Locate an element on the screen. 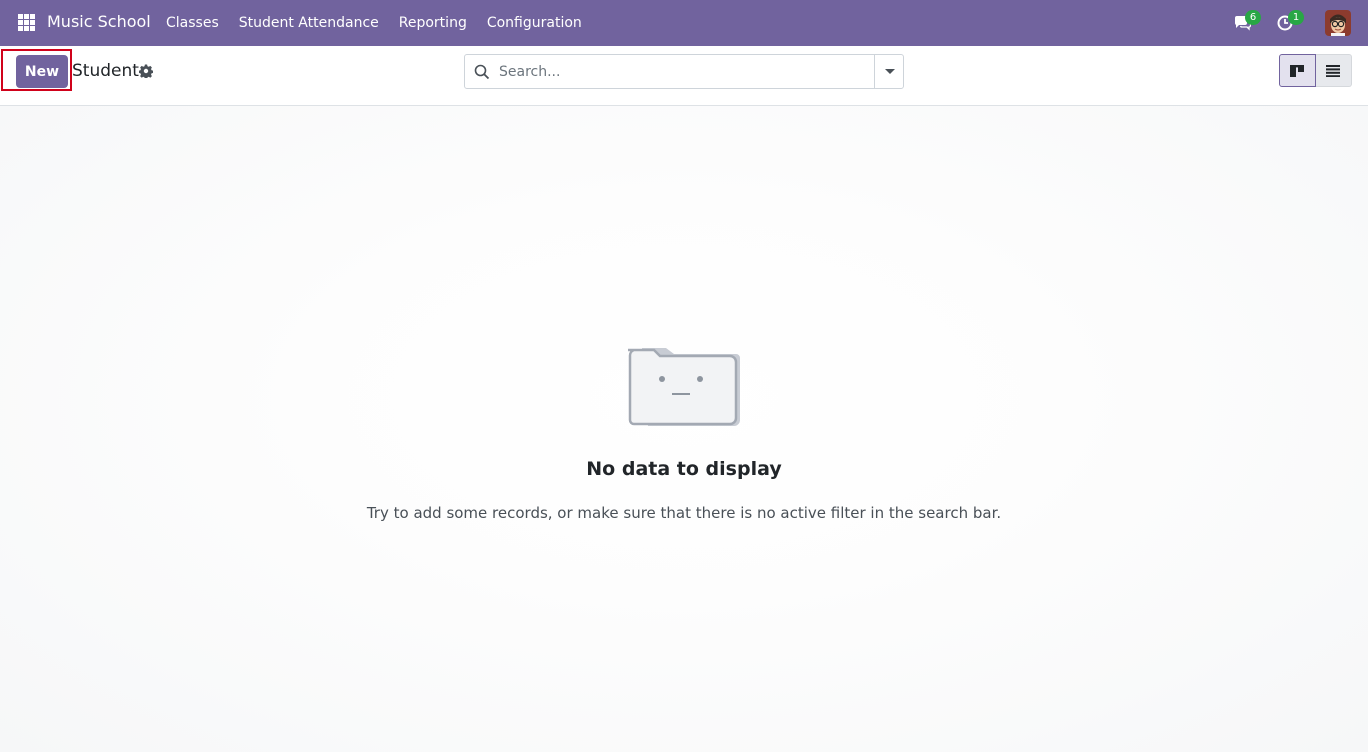 The width and height of the screenshot is (1368, 752). kanban-view-button is located at coordinates (1297, 70).